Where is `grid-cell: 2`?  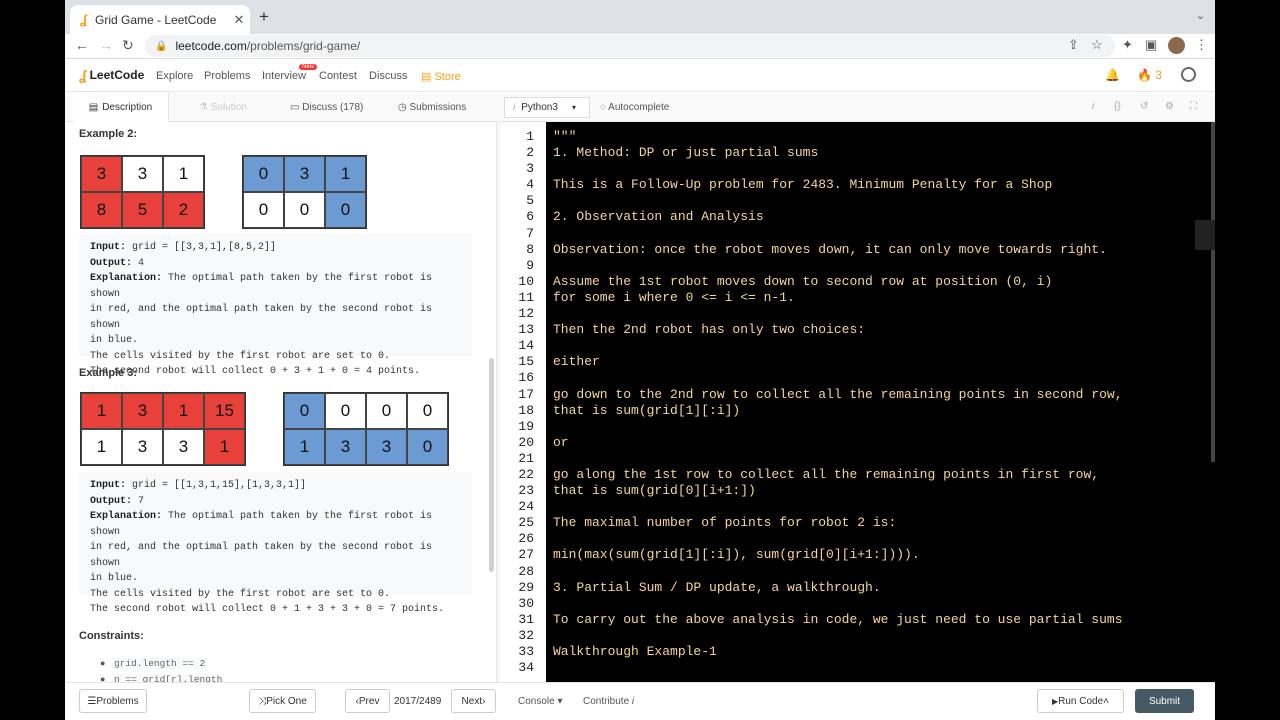
grid-cell: 2 is located at coordinates (183, 210).